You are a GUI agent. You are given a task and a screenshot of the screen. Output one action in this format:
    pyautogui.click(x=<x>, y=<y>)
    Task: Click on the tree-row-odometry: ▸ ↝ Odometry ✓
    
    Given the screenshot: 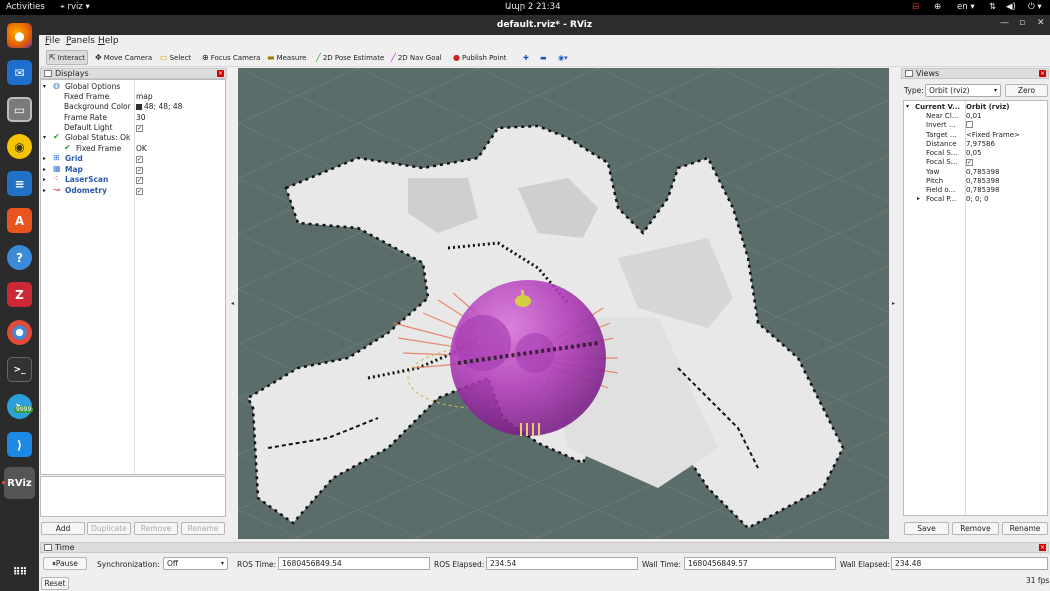 What is the action you would take?
    pyautogui.click(x=133, y=190)
    